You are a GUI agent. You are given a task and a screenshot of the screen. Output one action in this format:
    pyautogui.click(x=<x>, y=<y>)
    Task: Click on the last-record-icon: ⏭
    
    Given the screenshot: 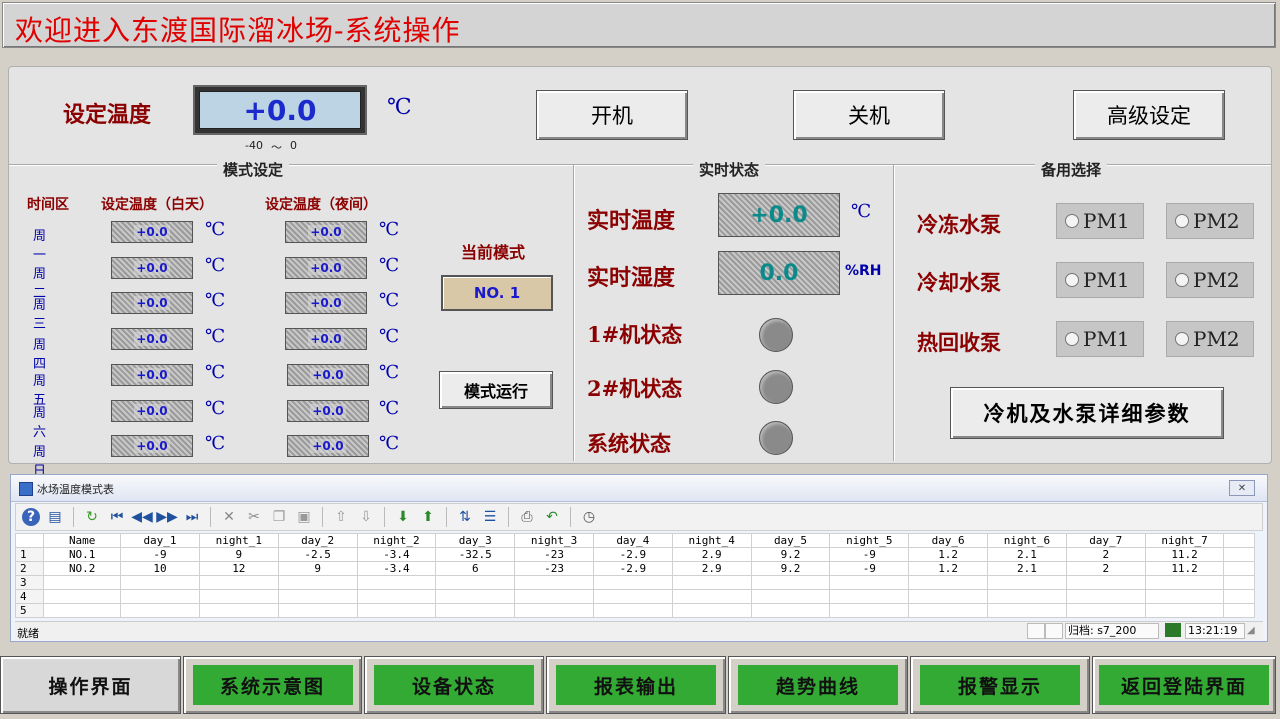 What is the action you would take?
    pyautogui.click(x=192, y=517)
    